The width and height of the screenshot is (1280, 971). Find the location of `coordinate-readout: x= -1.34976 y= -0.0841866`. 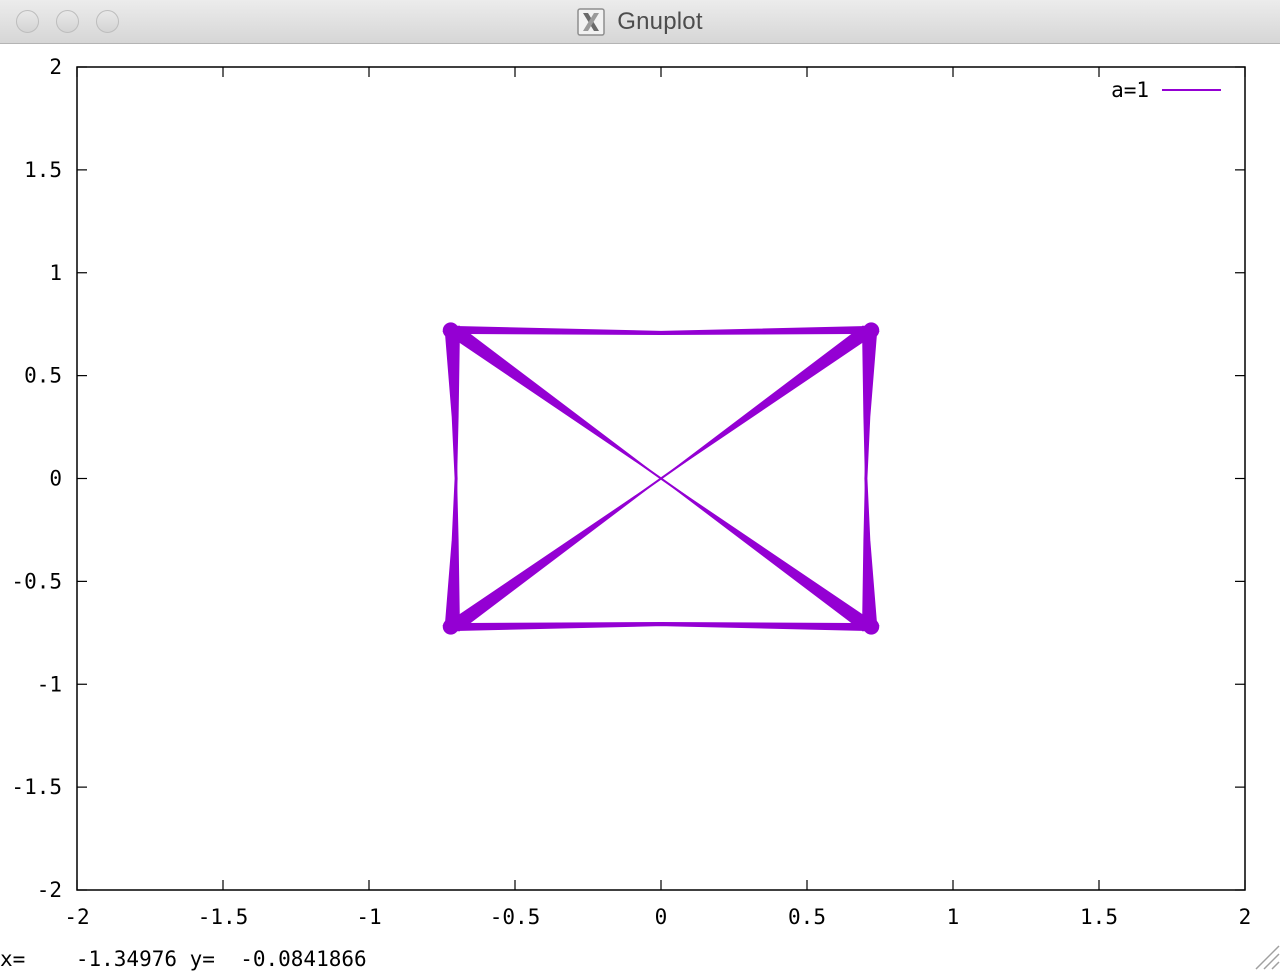

coordinate-readout: x= -1.34976 y= -0.0841866 is located at coordinates (183, 959).